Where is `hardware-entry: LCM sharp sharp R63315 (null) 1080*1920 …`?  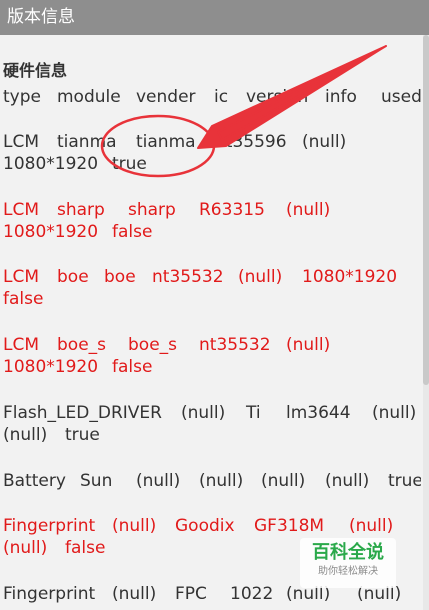
hardware-entry: LCM sharp sharp R63315 (null) 1080*1920 … is located at coordinates (212, 221).